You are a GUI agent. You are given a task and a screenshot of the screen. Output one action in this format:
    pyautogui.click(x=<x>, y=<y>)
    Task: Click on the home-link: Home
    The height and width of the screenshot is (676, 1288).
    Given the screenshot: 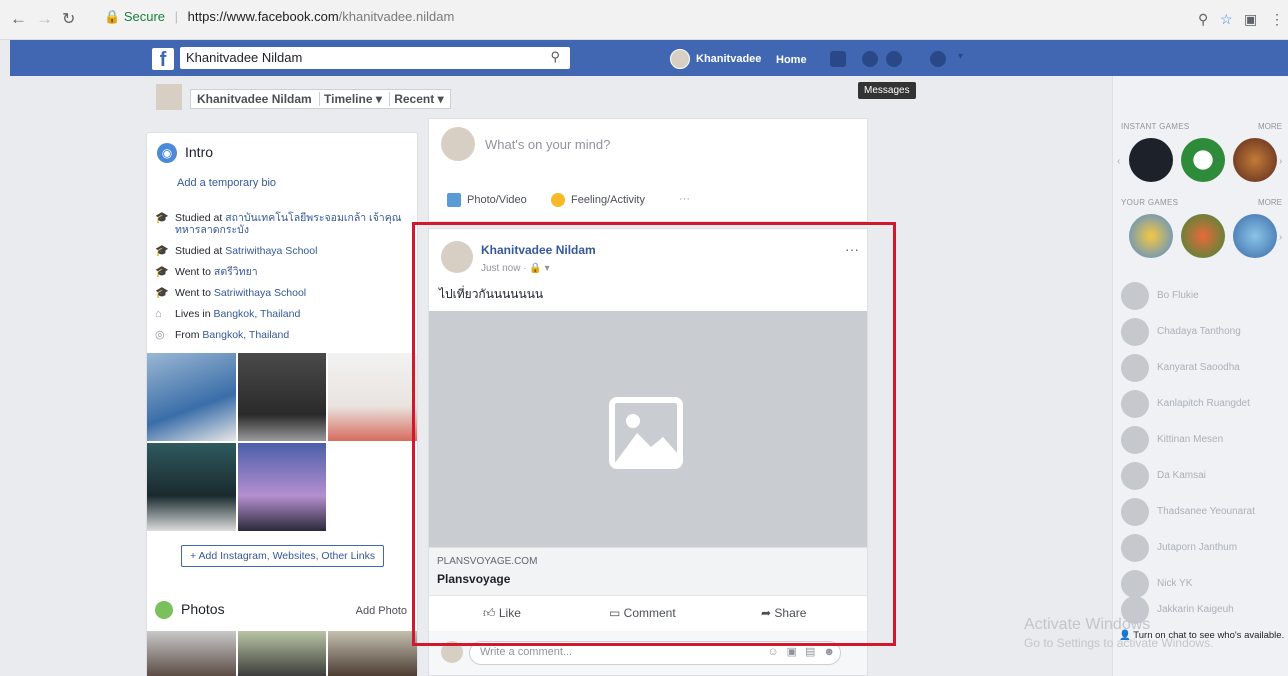 What is the action you would take?
    pyautogui.click(x=791, y=60)
    